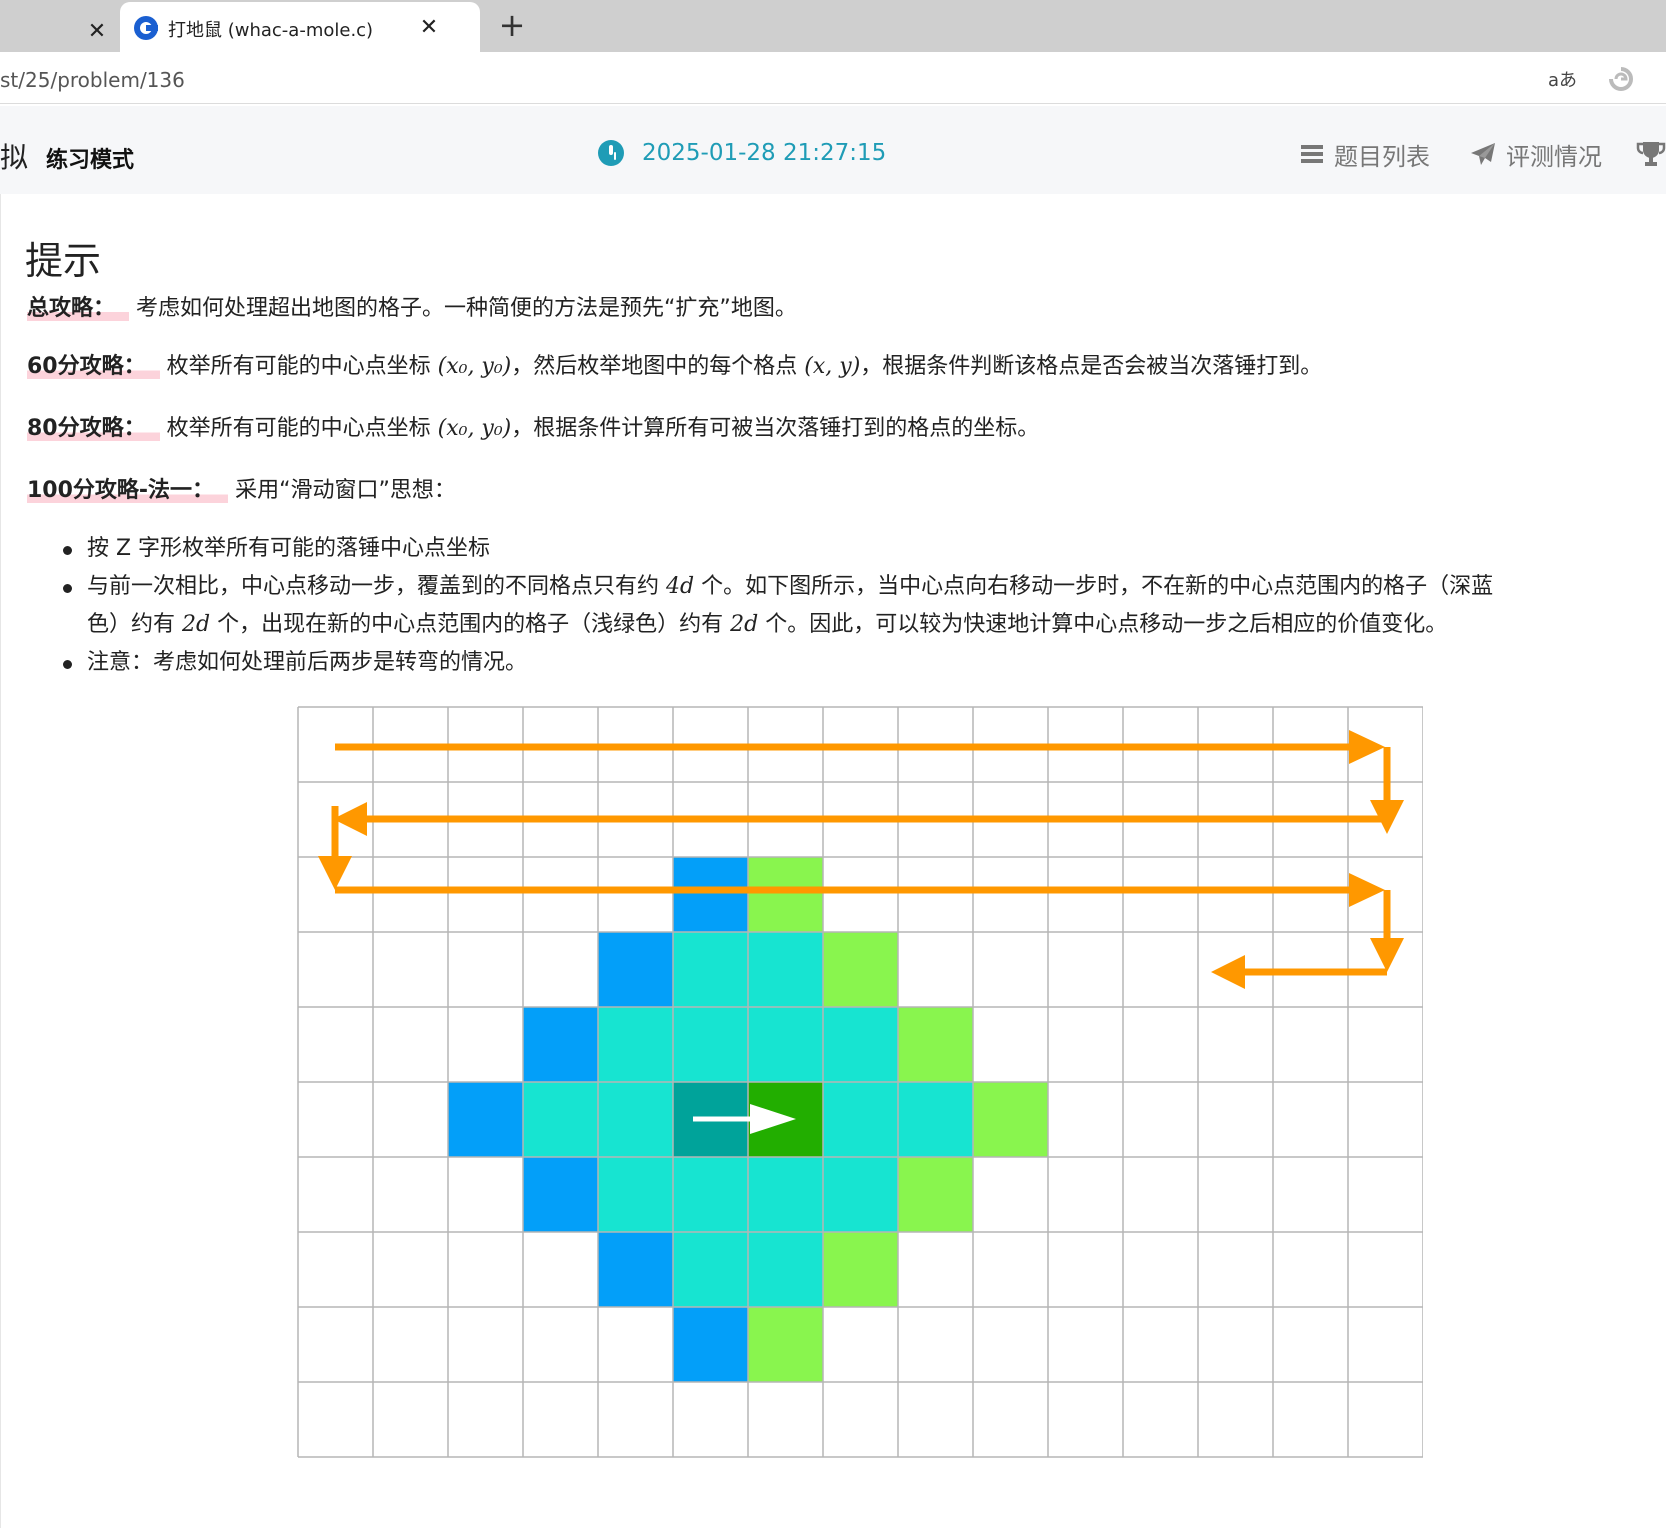 This screenshot has width=1666, height=1528. What do you see at coordinates (1621, 79) in the screenshot?
I see `browser-extension-icon` at bounding box center [1621, 79].